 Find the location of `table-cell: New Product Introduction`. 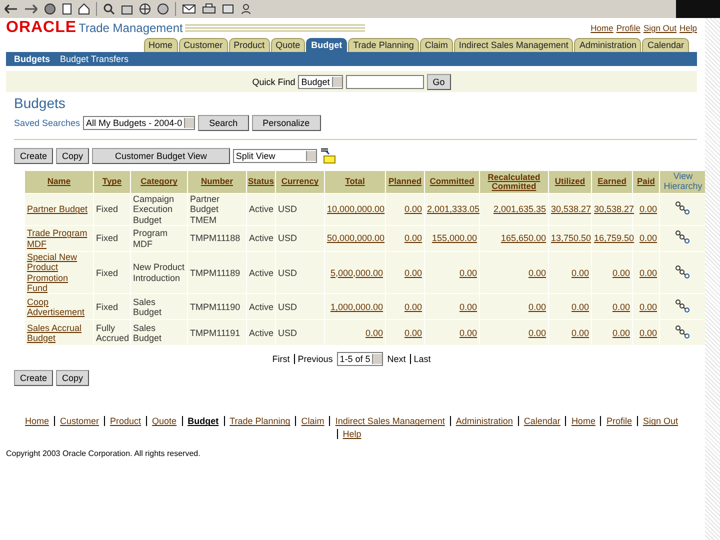

table-cell: New Product Introduction is located at coordinates (159, 272).